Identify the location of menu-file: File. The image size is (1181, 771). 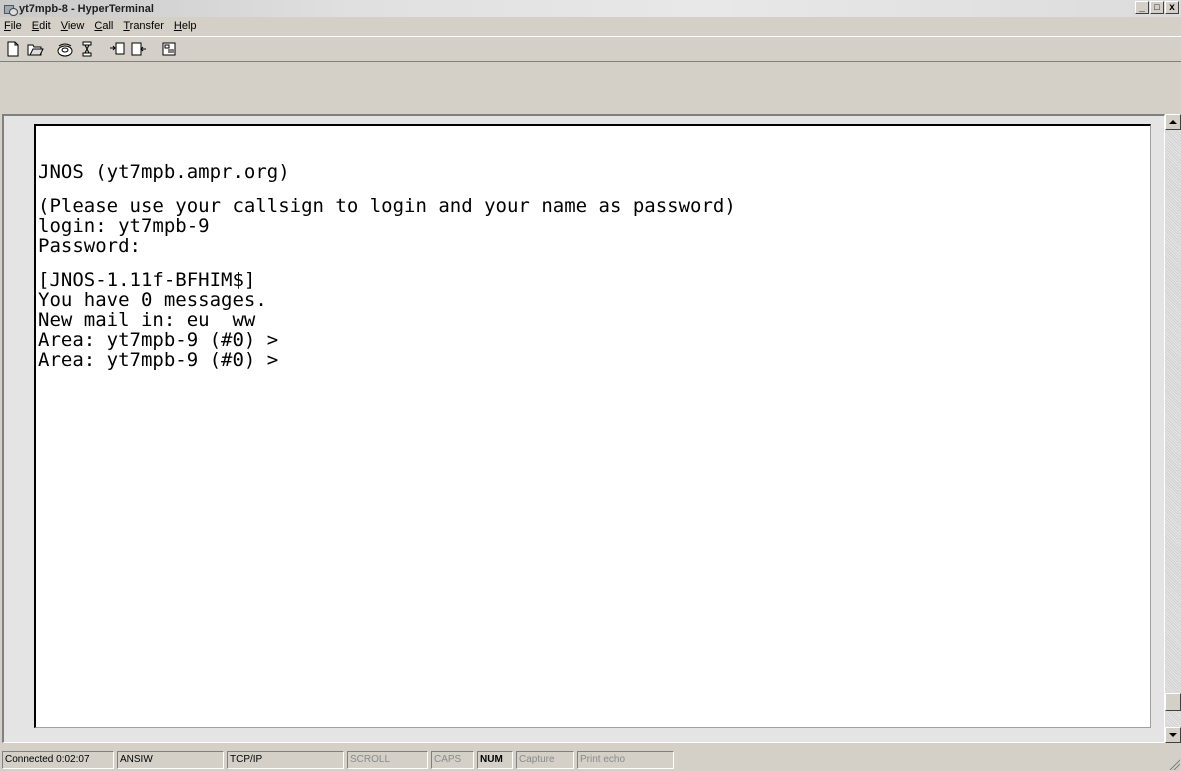
(13, 26).